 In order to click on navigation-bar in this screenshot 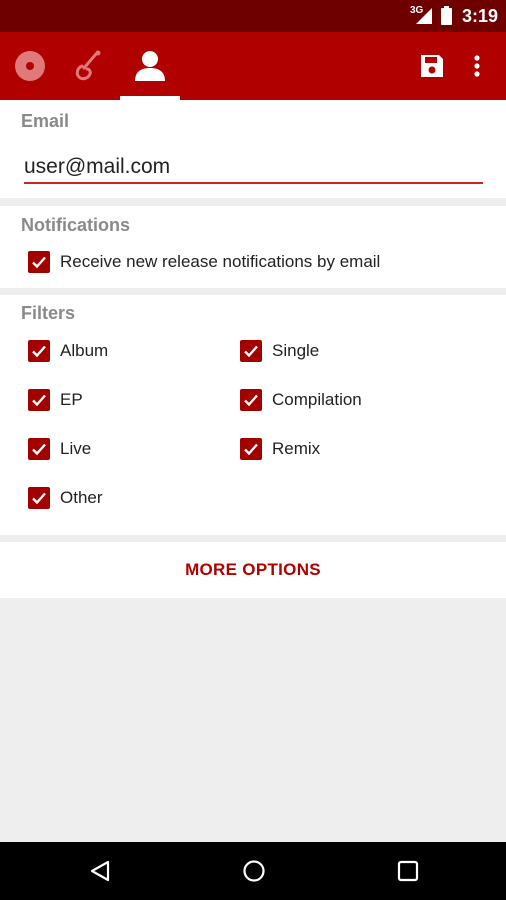, I will do `click(253, 871)`.